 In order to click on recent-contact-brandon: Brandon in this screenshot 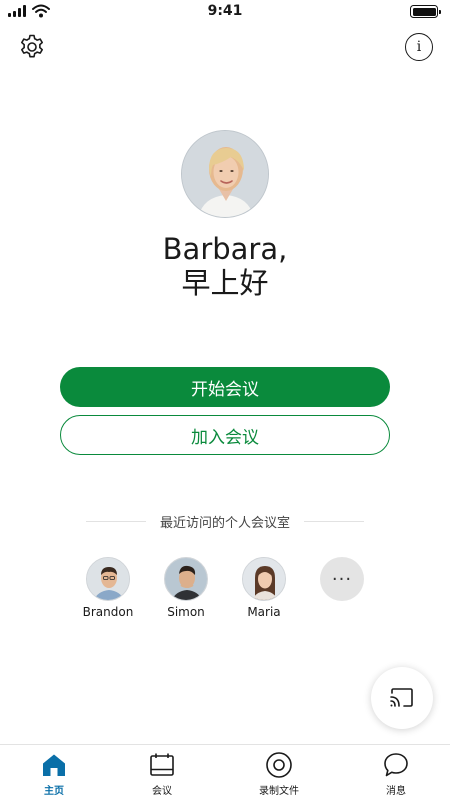, I will do `click(108, 588)`.